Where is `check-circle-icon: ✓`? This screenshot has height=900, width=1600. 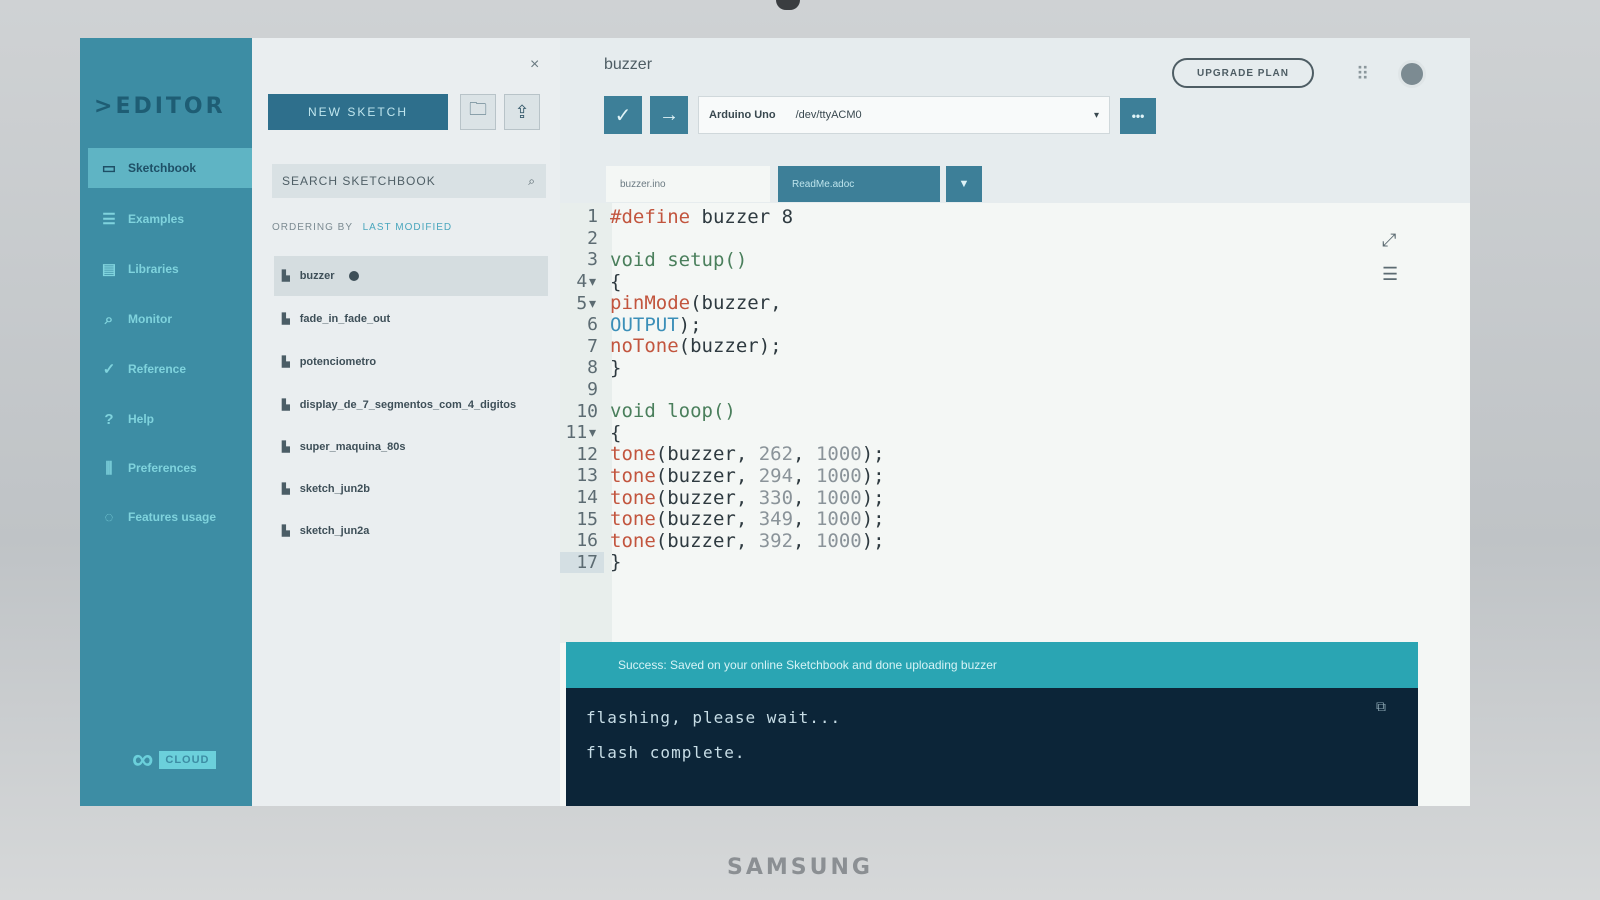 check-circle-icon: ✓ is located at coordinates (109, 369).